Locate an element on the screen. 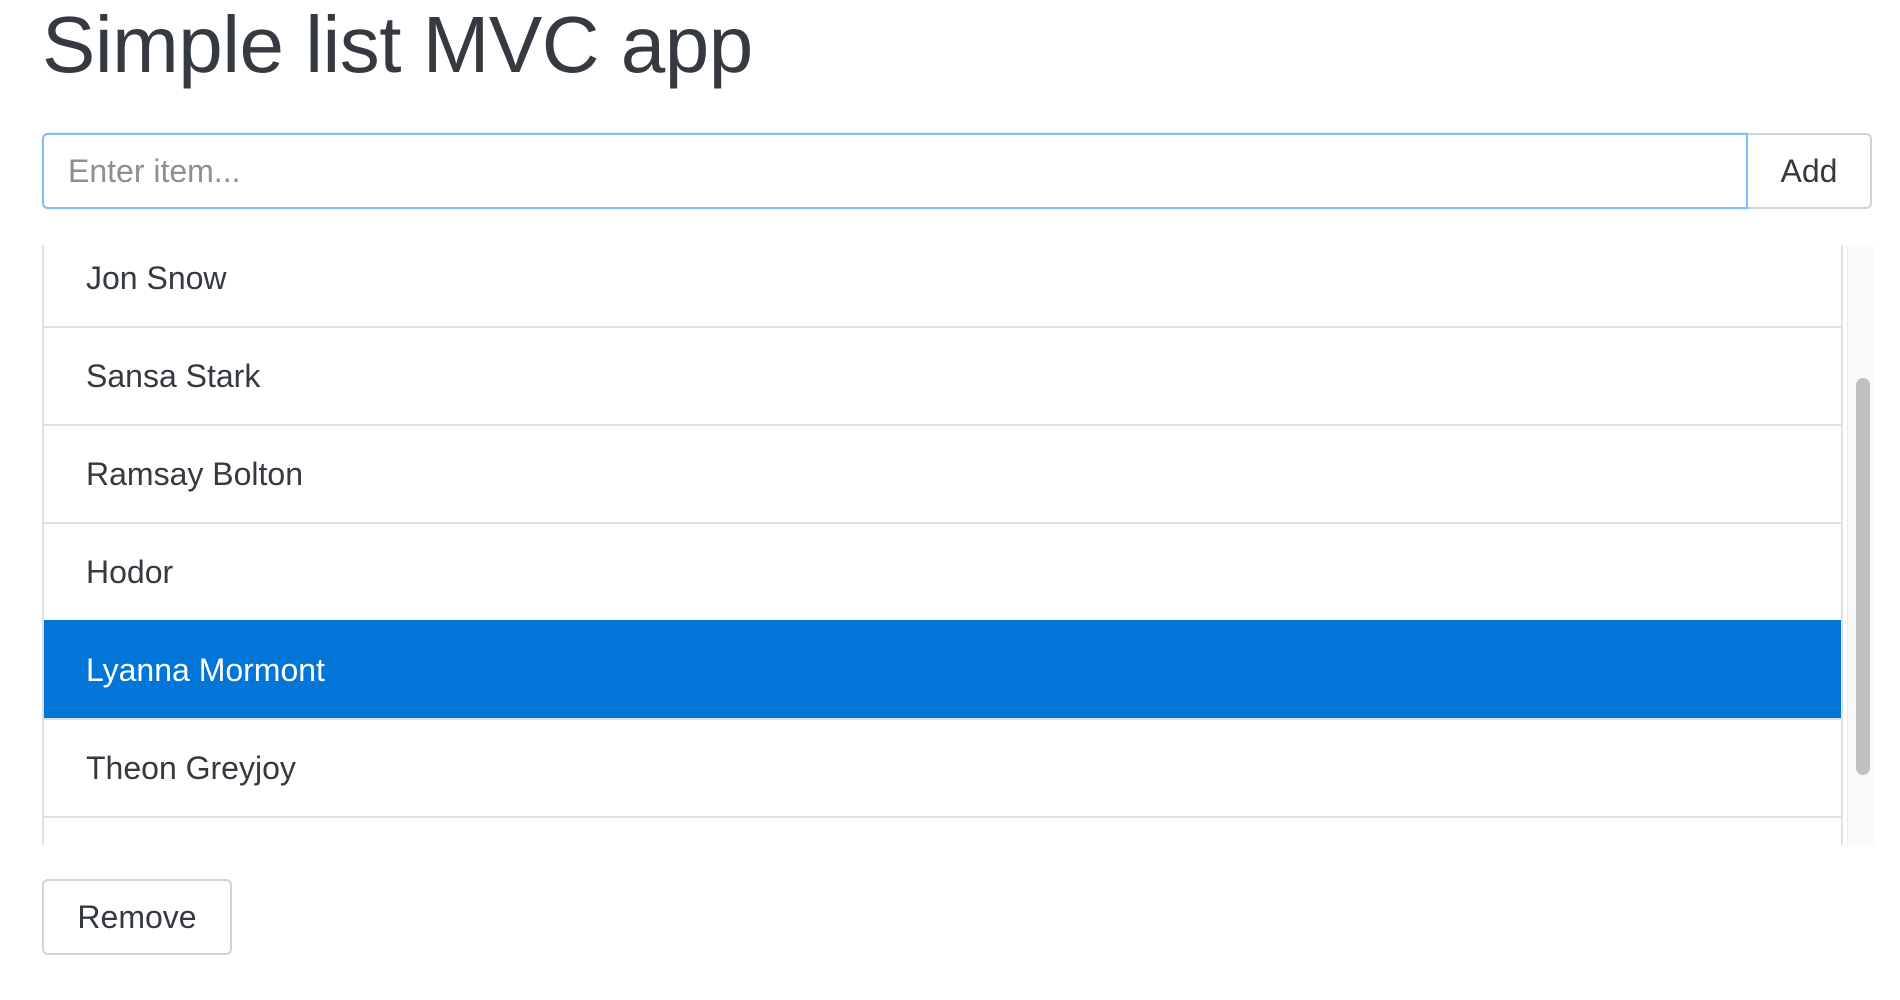 This screenshot has height=1000, width=1900. remove-button: Remove is located at coordinates (137, 917).